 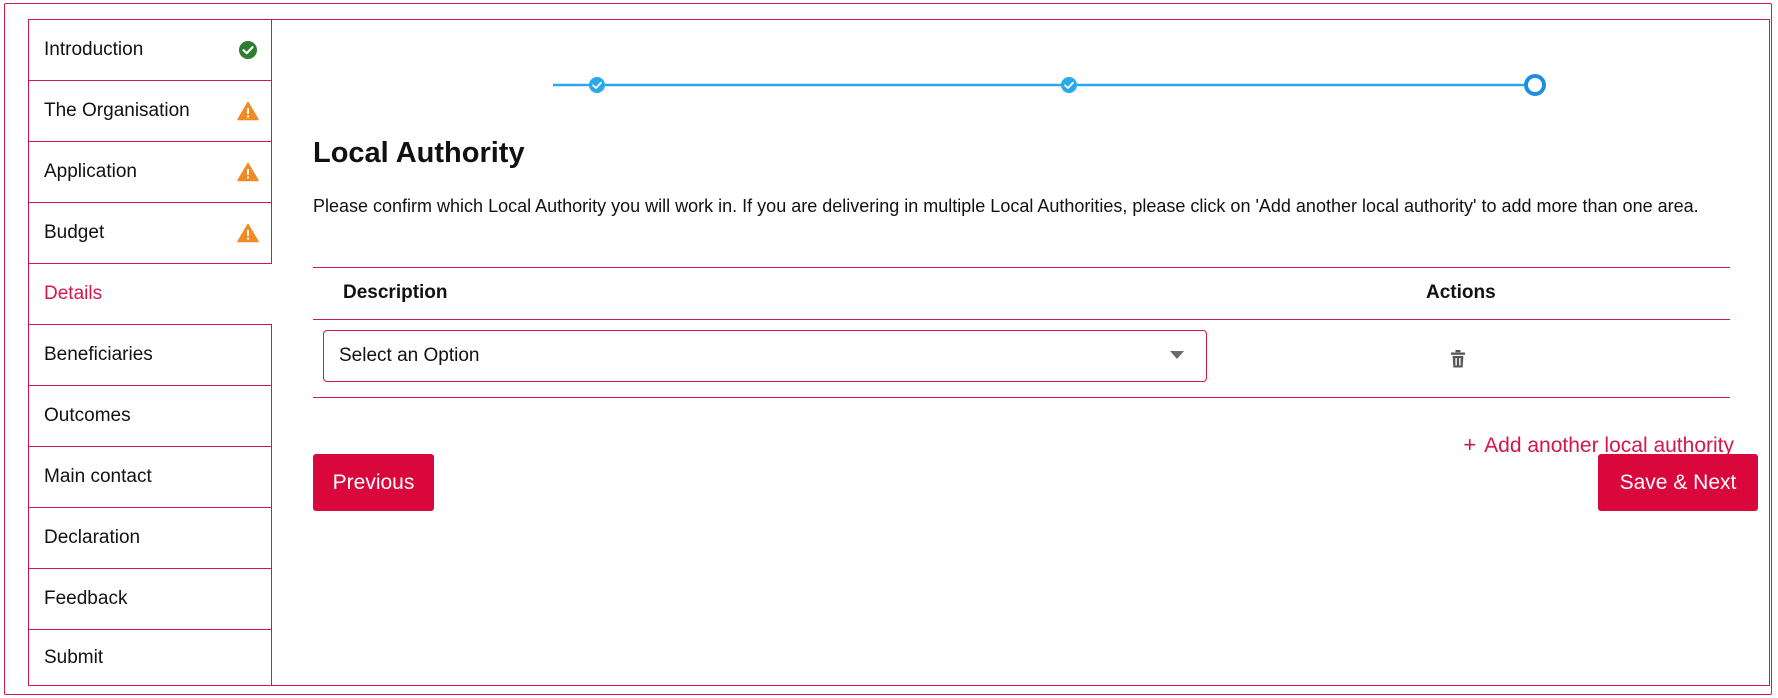 What do you see at coordinates (1535, 85) in the screenshot?
I see `step-3-current-icon` at bounding box center [1535, 85].